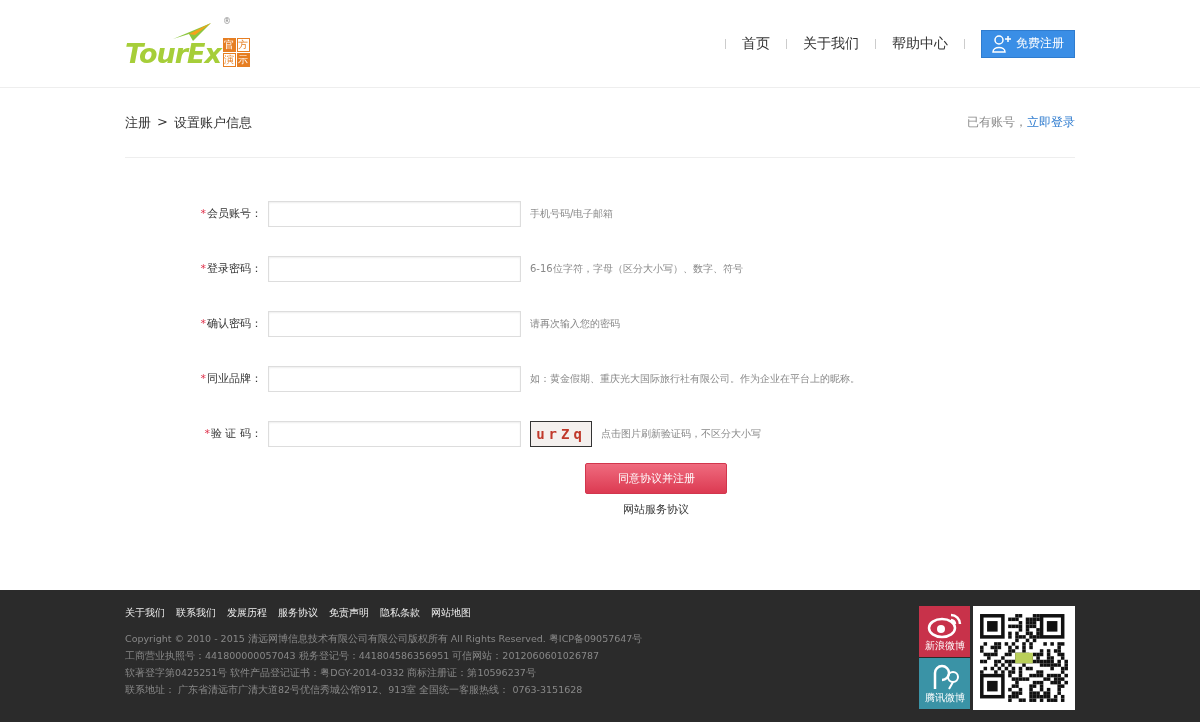  Describe the element at coordinates (384, 639) in the screenshot. I see `footer-text: Copyright © 2010 - 2015 清远网博信息技术有限公司有限公司版权所有 All Rights Reserved. 粤ICP备09057647号` at that location.